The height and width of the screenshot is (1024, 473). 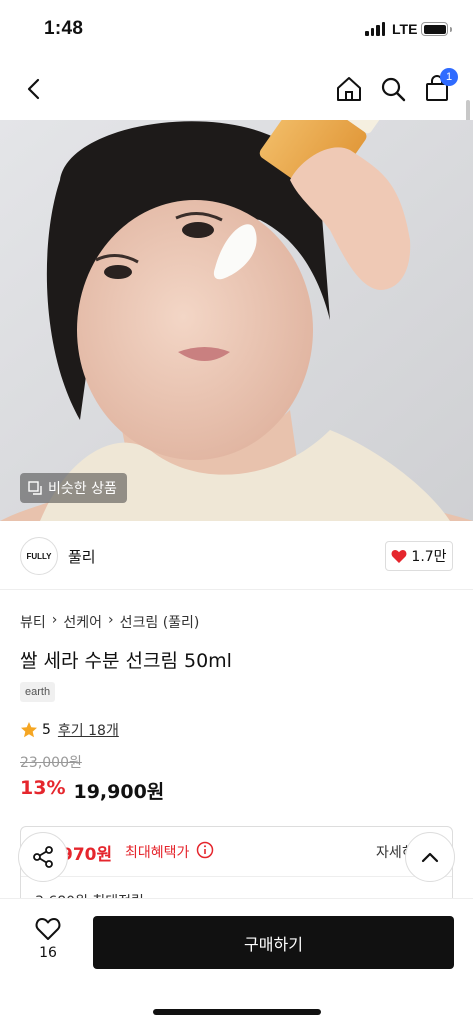 I want to click on battery-icon, so click(x=436, y=29).